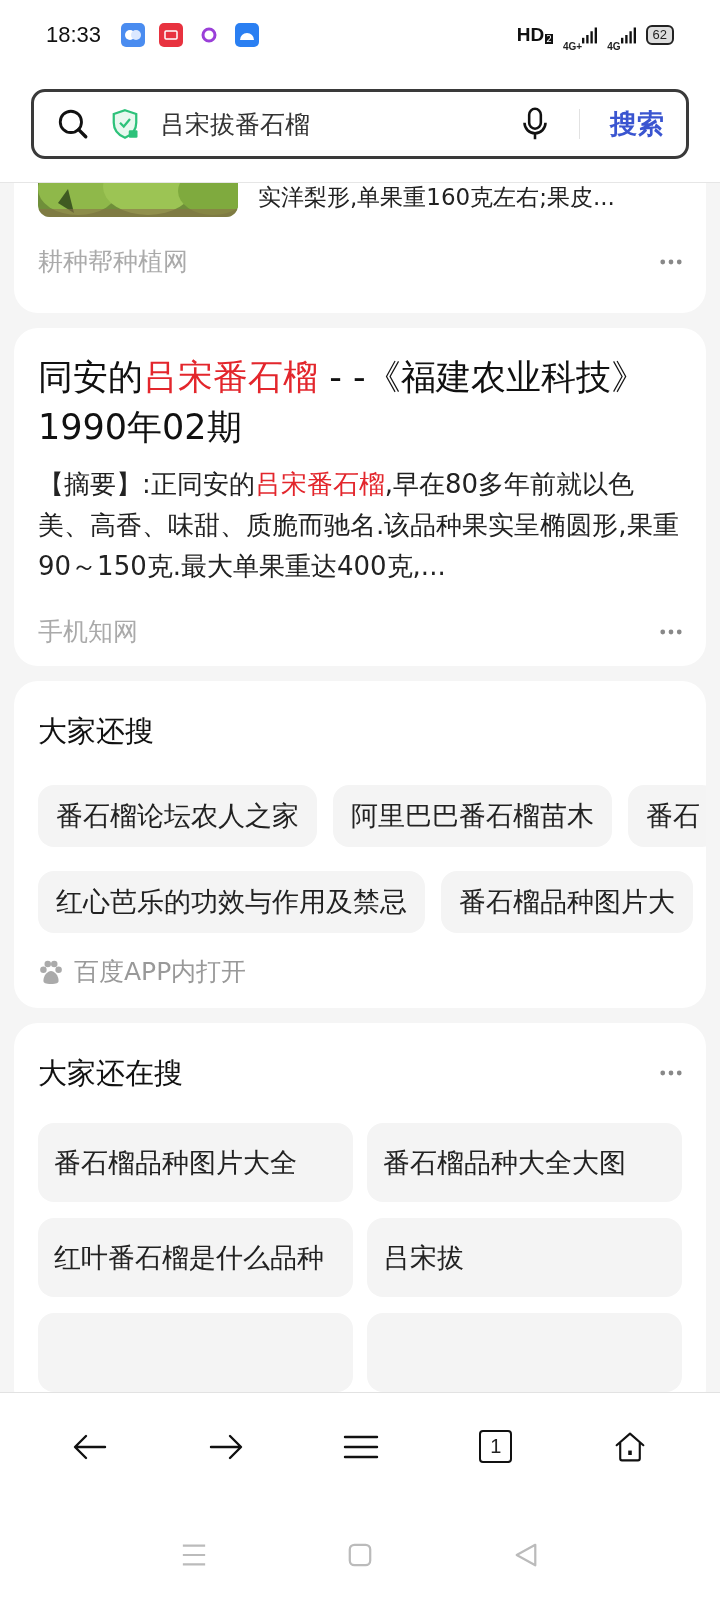  What do you see at coordinates (526, 1555) in the screenshot?
I see `back-key-icon` at bounding box center [526, 1555].